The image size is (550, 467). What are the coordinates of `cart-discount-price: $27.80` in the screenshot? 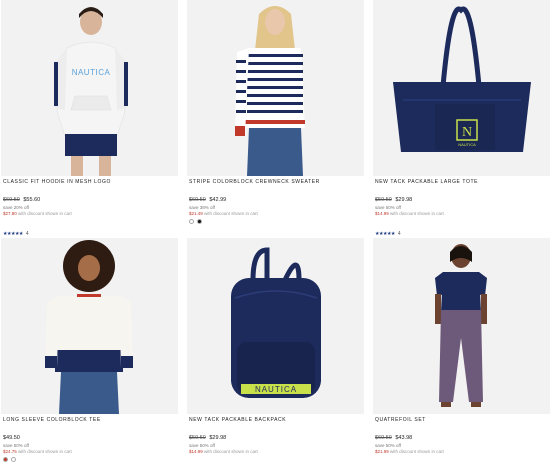 It's located at (10, 213).